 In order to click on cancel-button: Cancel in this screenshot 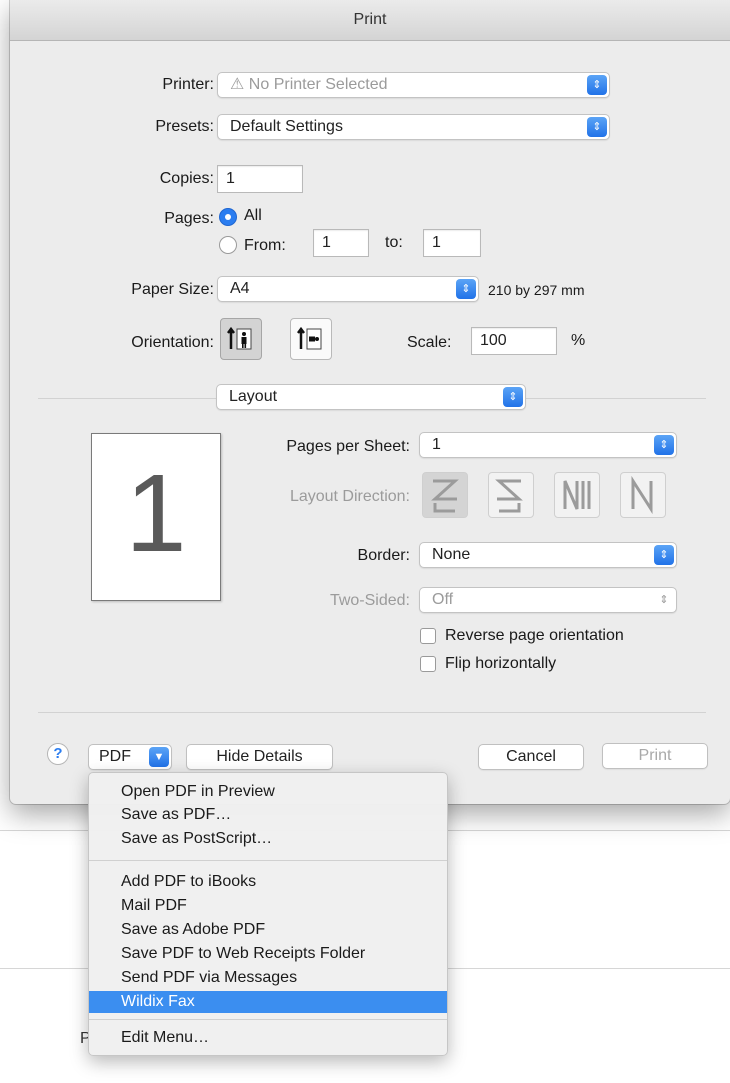, I will do `click(531, 757)`.